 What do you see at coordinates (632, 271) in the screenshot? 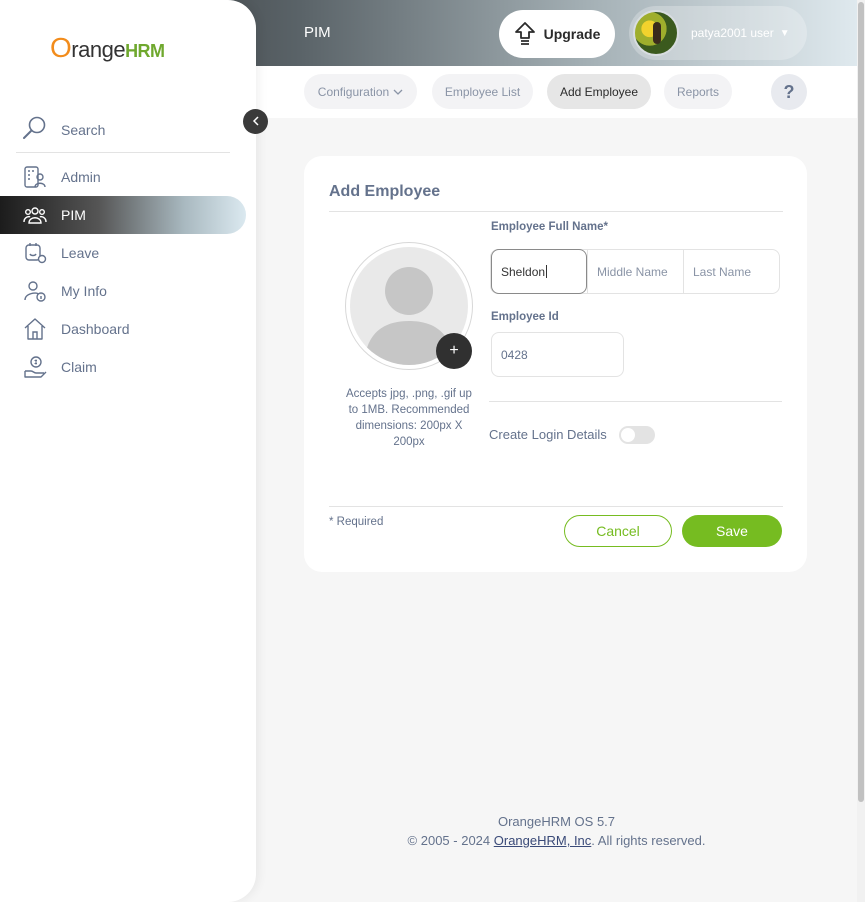
I see `middle-name-placeholder: Middle Name` at bounding box center [632, 271].